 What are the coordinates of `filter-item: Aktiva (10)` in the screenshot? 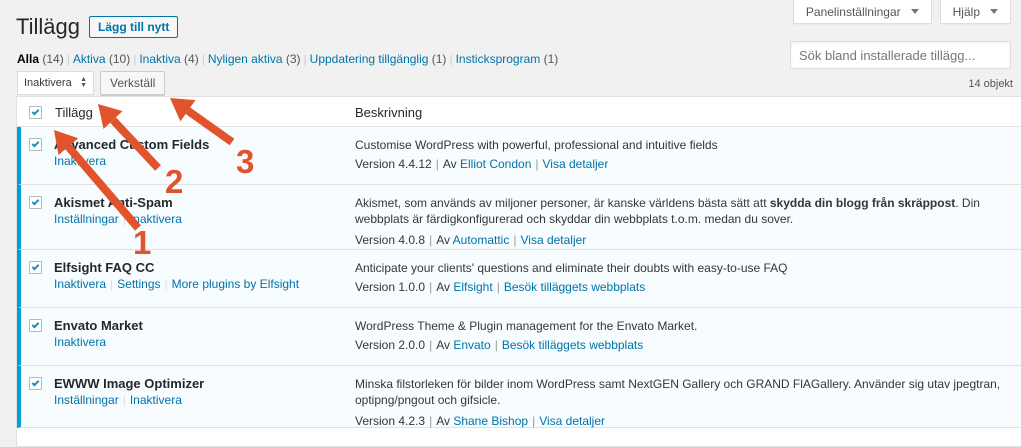 It's located at (101, 59).